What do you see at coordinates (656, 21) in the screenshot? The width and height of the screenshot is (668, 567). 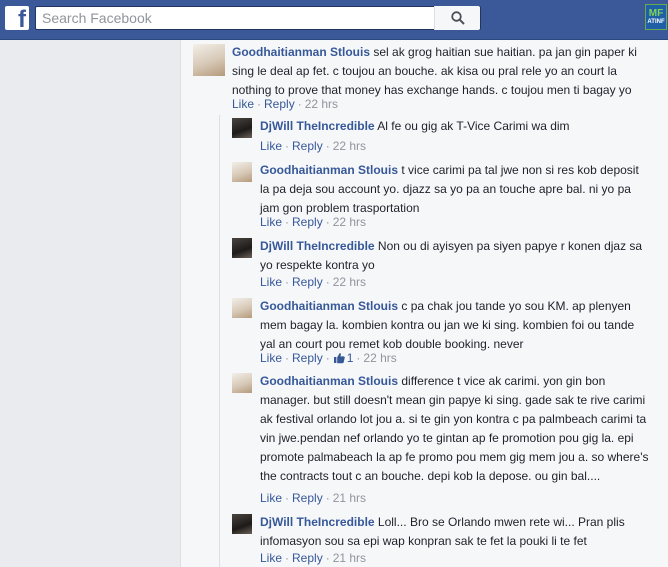 I see `badge-line-2: ATINF` at bounding box center [656, 21].